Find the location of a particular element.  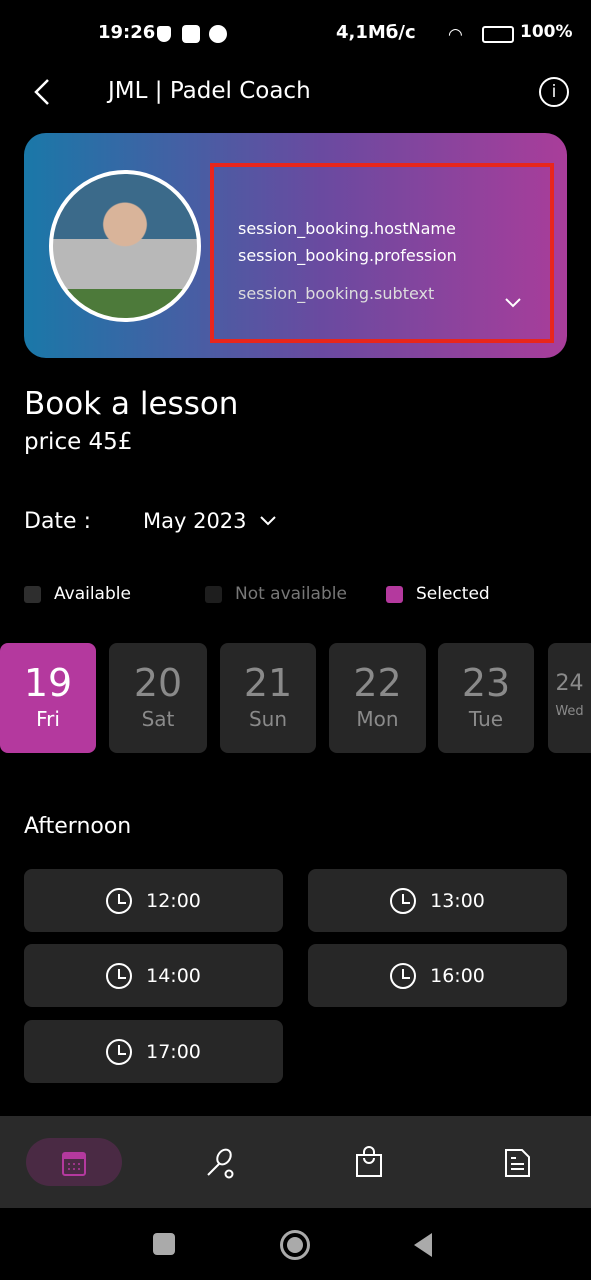

recents-button is located at coordinates (164, 1244).